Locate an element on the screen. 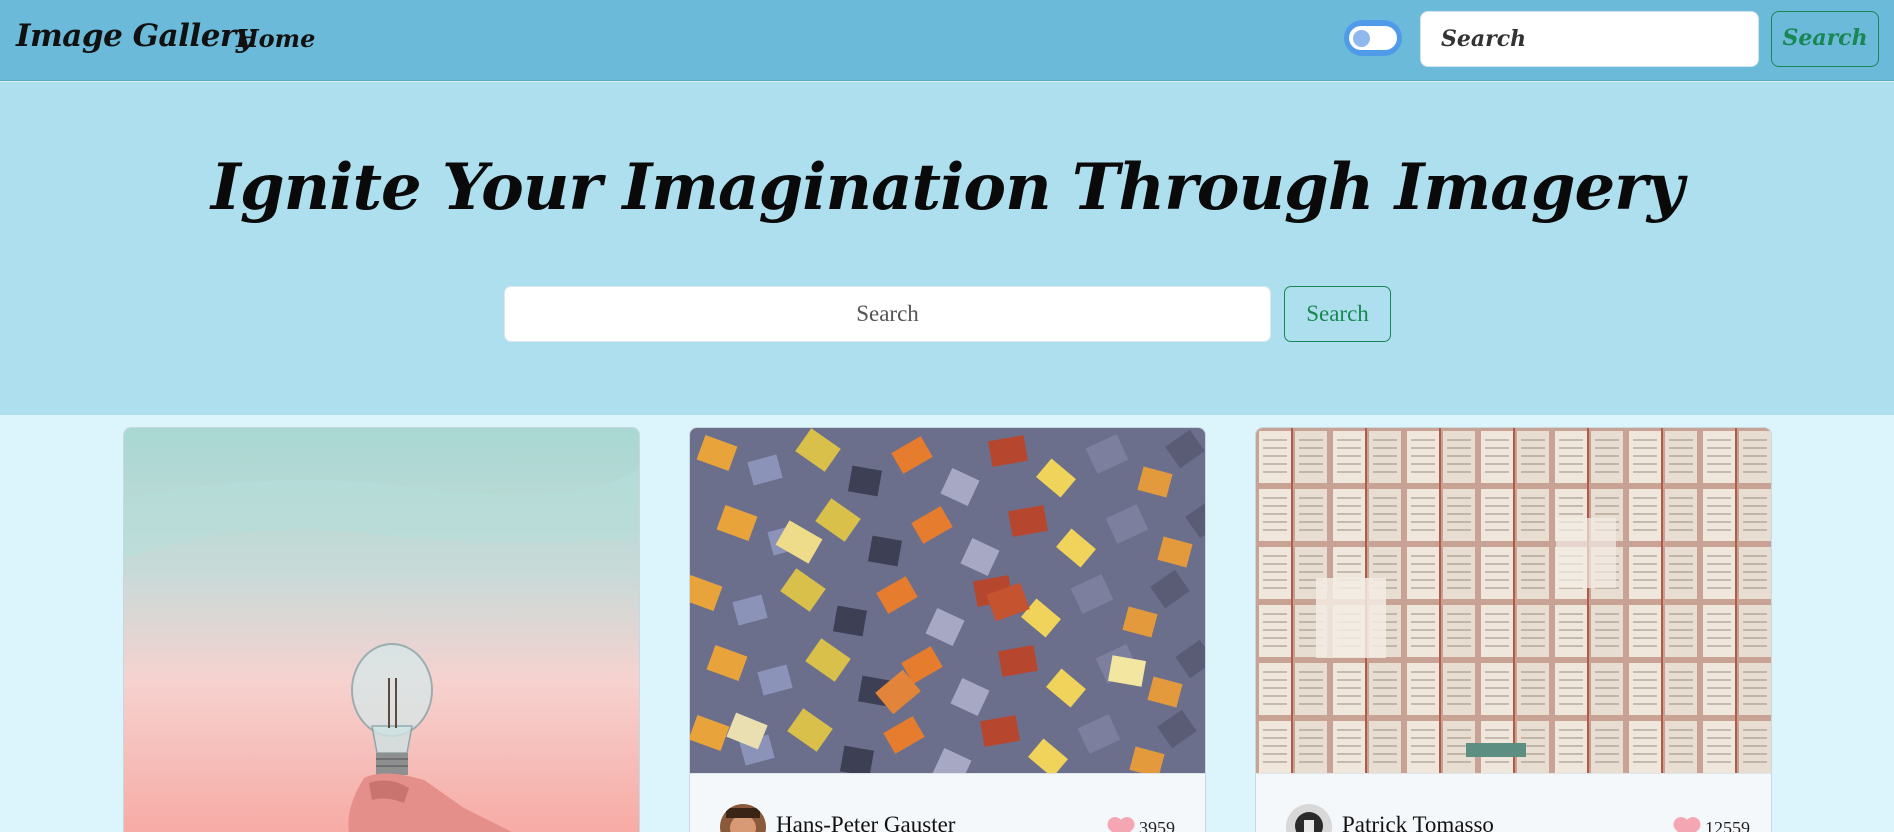 The width and height of the screenshot is (1894, 832). gallery-card is located at coordinates (381, 629).